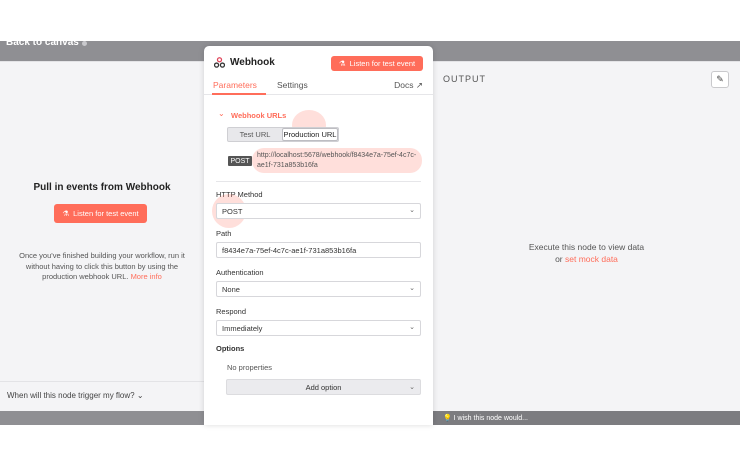 This screenshot has width=740, height=465. What do you see at coordinates (591, 259) in the screenshot?
I see `set-mock-data-link: set mock data` at bounding box center [591, 259].